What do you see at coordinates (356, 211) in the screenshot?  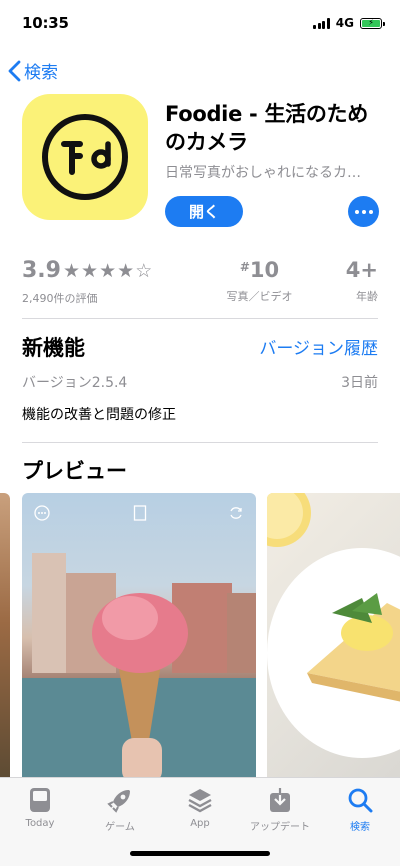 I see `ellipsis-icon` at bounding box center [356, 211].